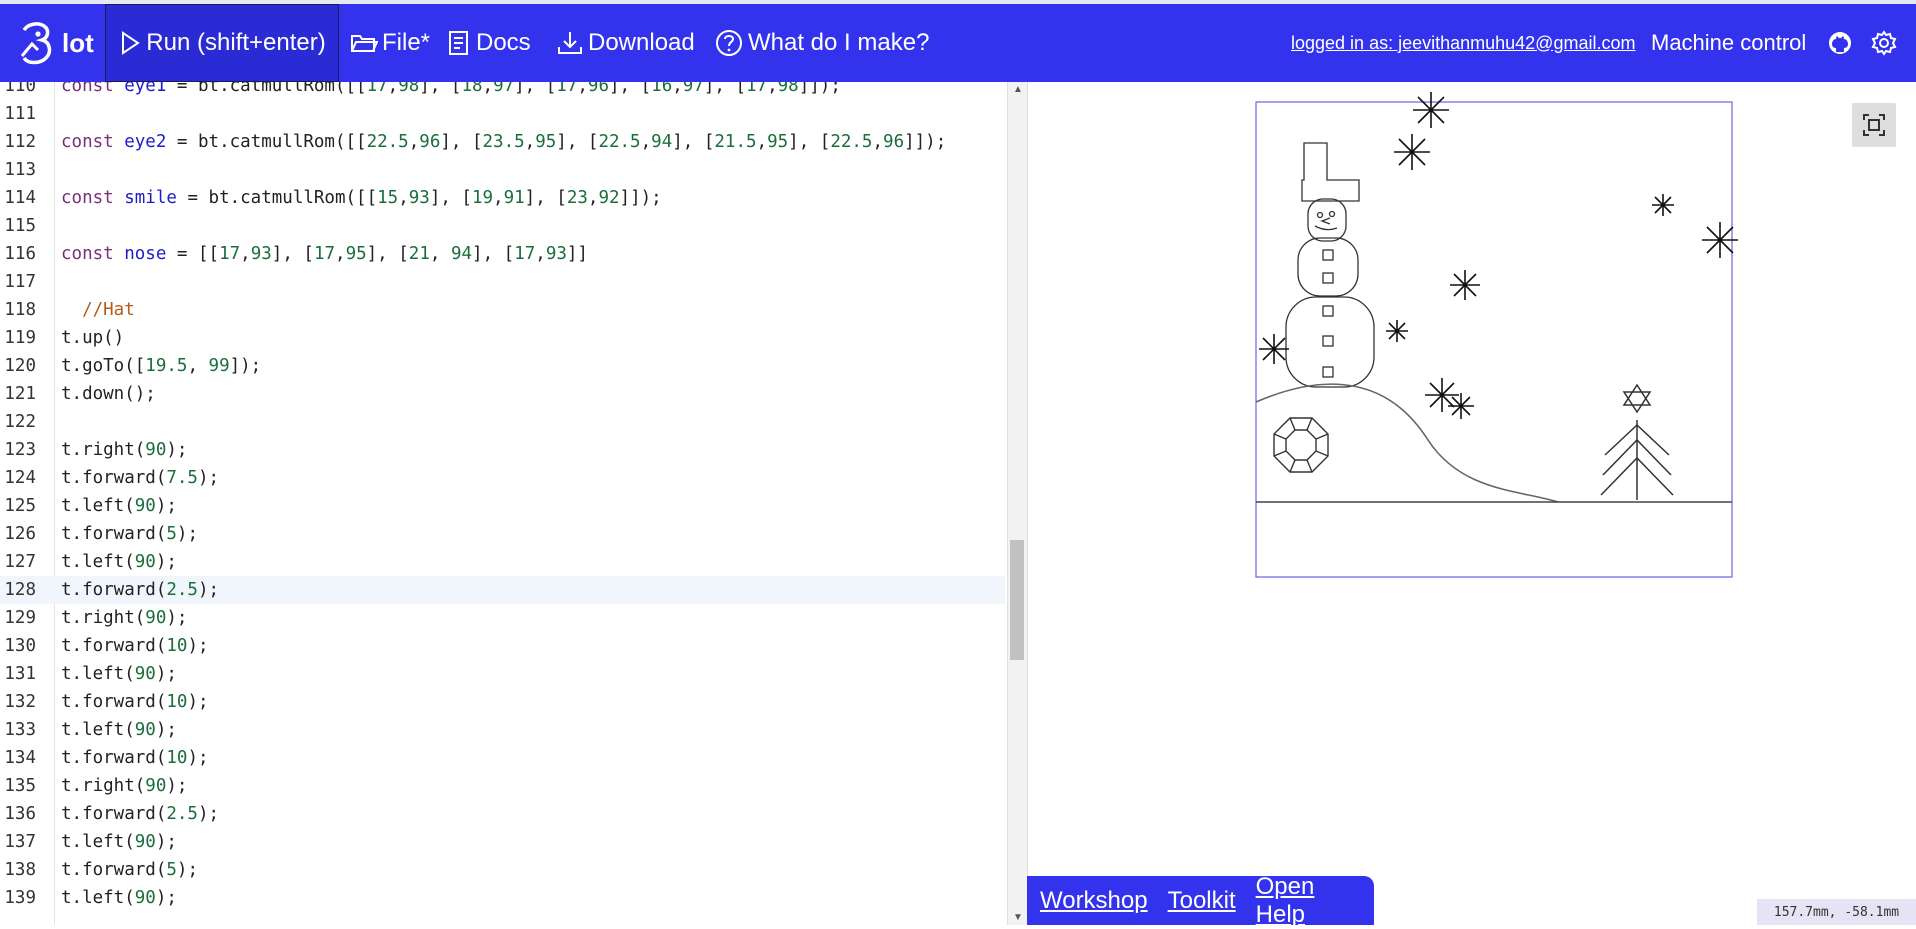 This screenshot has width=1916, height=929. What do you see at coordinates (1884, 43) in the screenshot?
I see `settings-button` at bounding box center [1884, 43].